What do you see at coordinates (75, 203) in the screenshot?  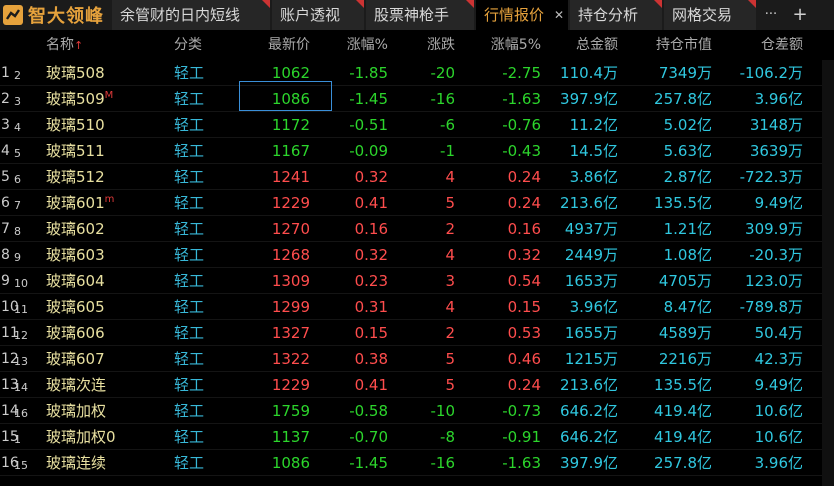 I see `contract-name-text: 玻璃601` at bounding box center [75, 203].